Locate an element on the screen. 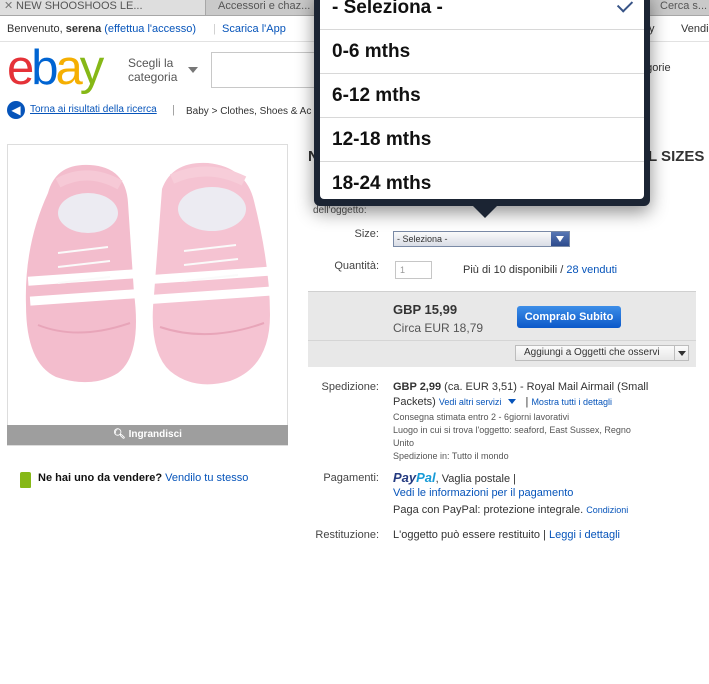  size-label: Size: is located at coordinates (366, 234).